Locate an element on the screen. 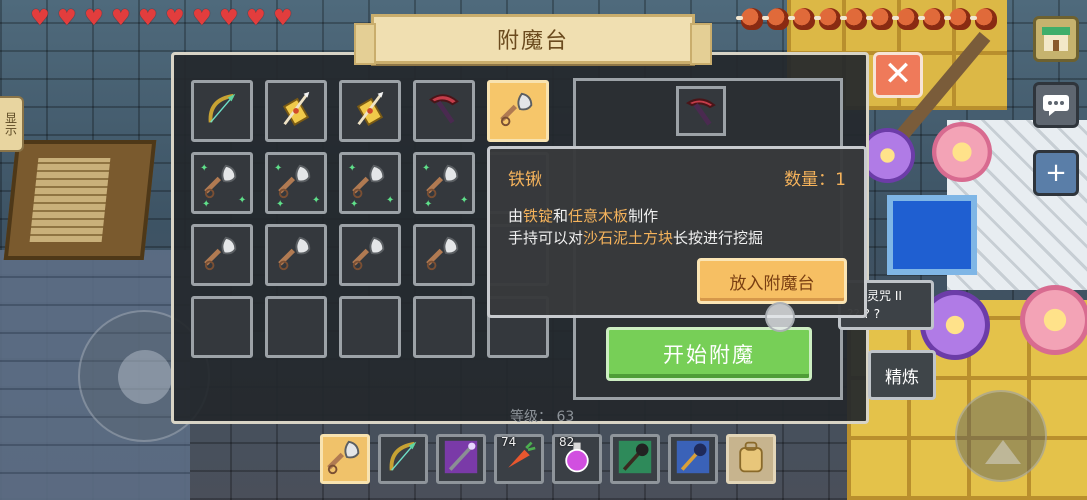 Image resolution: width=1087 pixels, height=500 pixels. enchant-item-slot is located at coordinates (701, 111).